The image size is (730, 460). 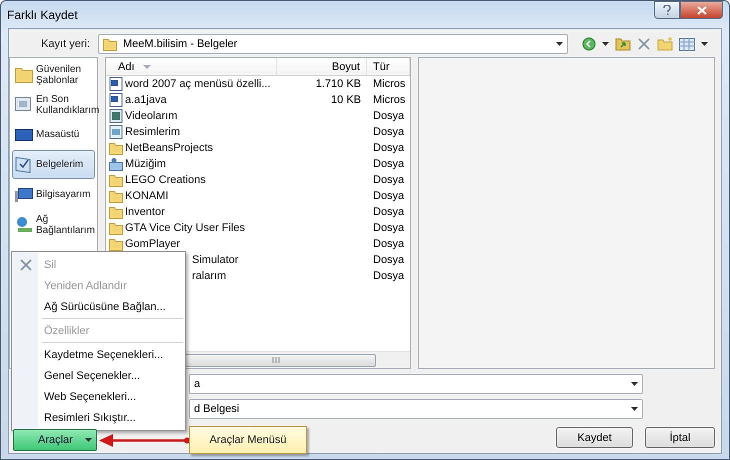 What do you see at coordinates (24, 194) in the screenshot?
I see `computer-icon` at bounding box center [24, 194].